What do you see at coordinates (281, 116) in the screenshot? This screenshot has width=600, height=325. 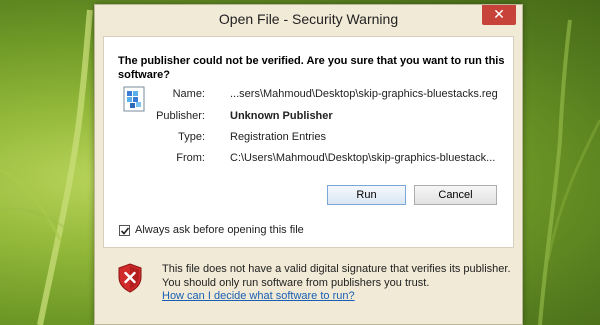 I see `publisher-value: Unknown Publisher` at bounding box center [281, 116].